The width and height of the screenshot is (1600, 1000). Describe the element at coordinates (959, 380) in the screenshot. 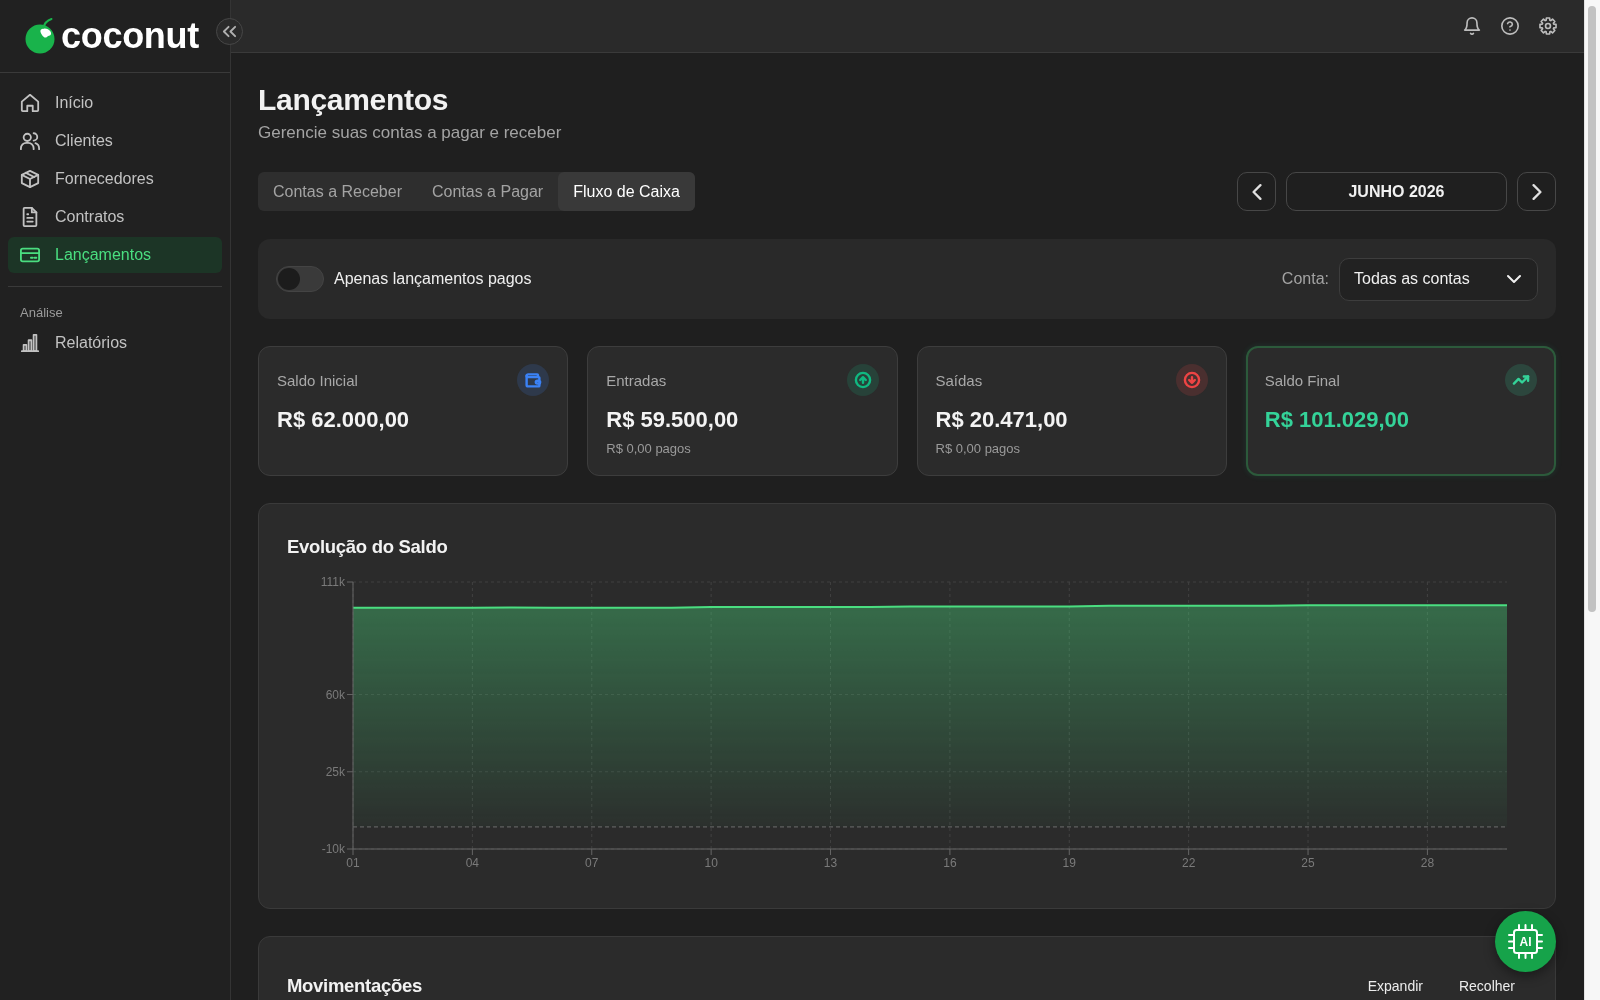

I see `card-label: Saídas` at that location.